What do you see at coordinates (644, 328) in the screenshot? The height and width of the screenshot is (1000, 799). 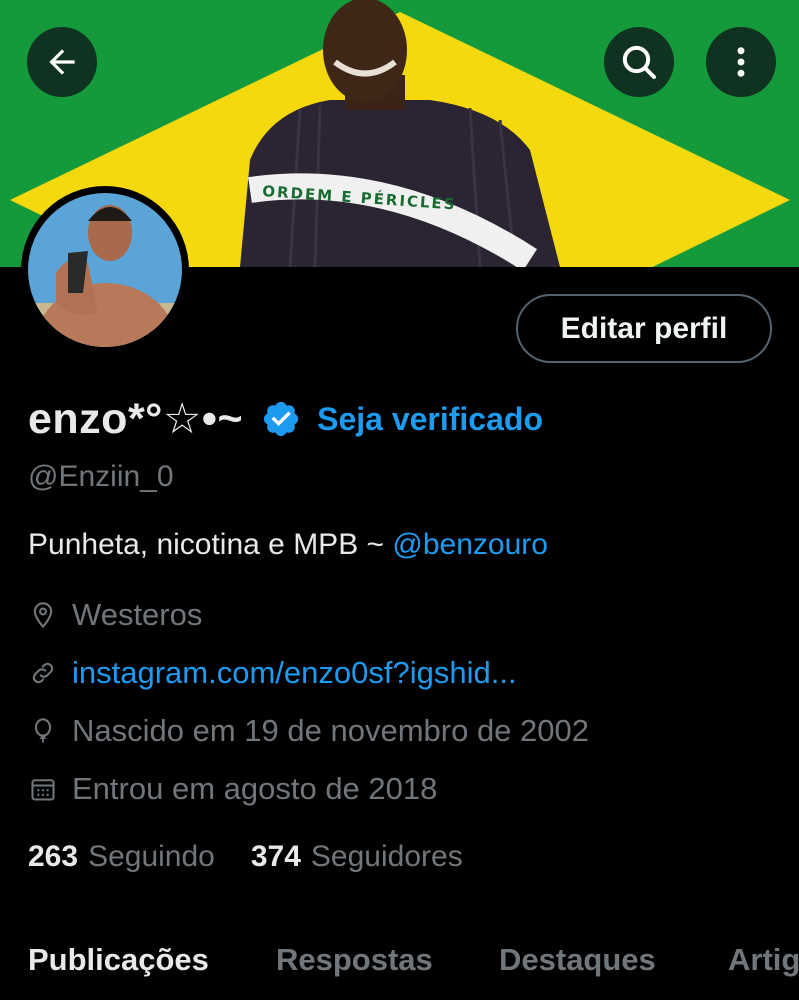 I see `edit-profile-button: Editar perfil` at bounding box center [644, 328].